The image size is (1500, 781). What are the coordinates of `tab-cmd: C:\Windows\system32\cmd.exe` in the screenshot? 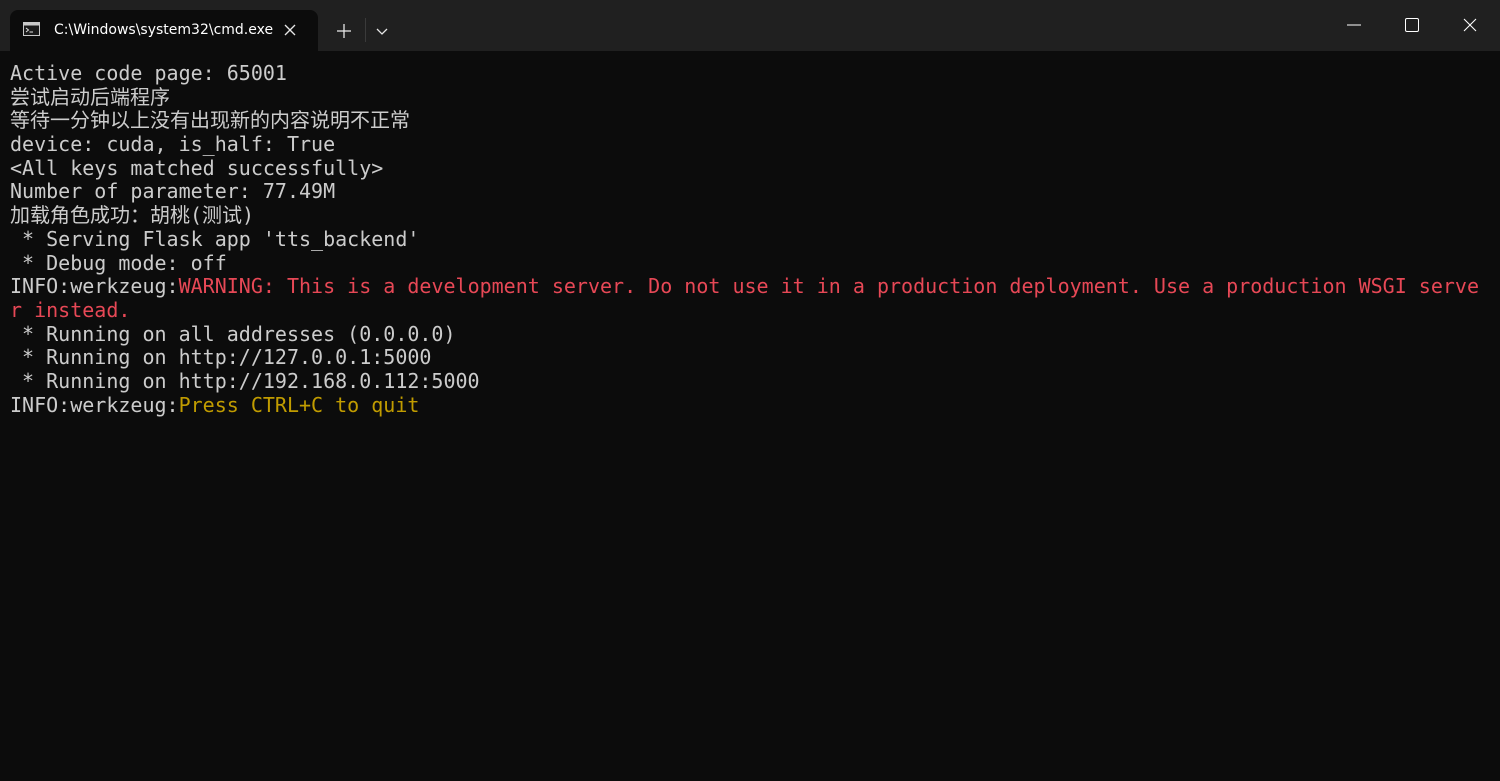 It's located at (164, 30).